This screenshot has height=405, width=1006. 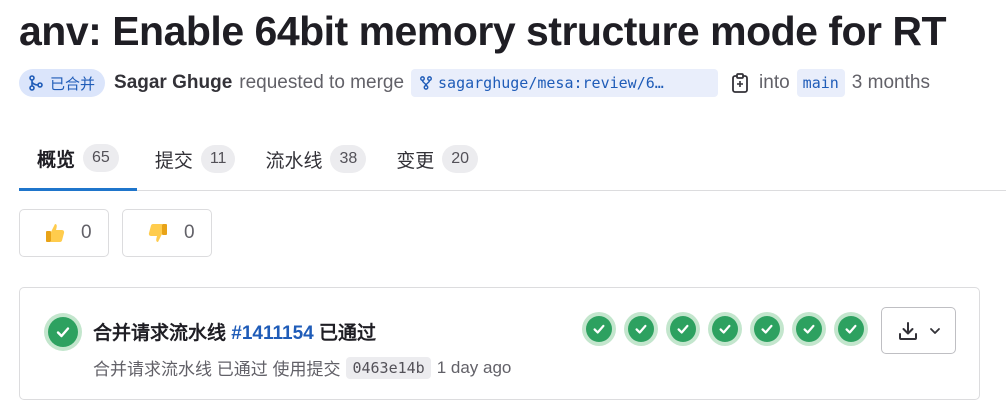 I want to click on pipeline-sub-text: 合并请求流水线 已通过 使用提交, so click(x=217, y=369).